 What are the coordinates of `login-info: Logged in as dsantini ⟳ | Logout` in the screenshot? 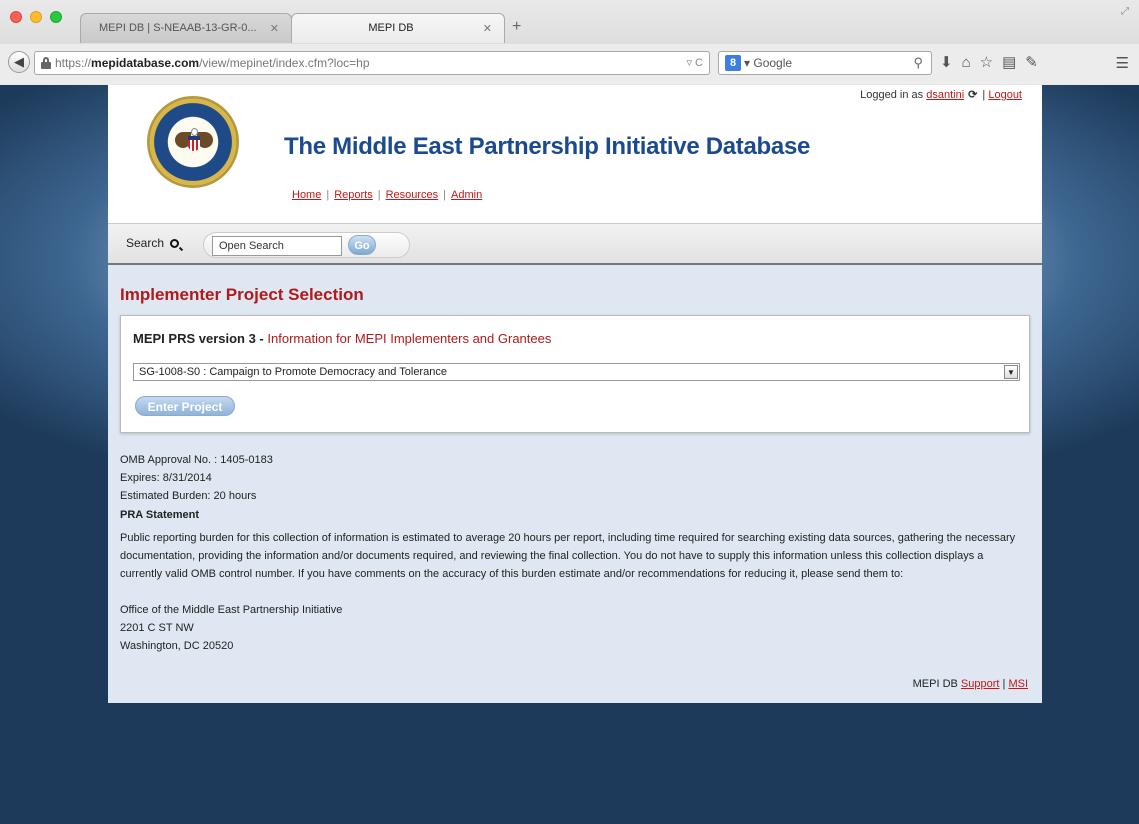 It's located at (941, 94).